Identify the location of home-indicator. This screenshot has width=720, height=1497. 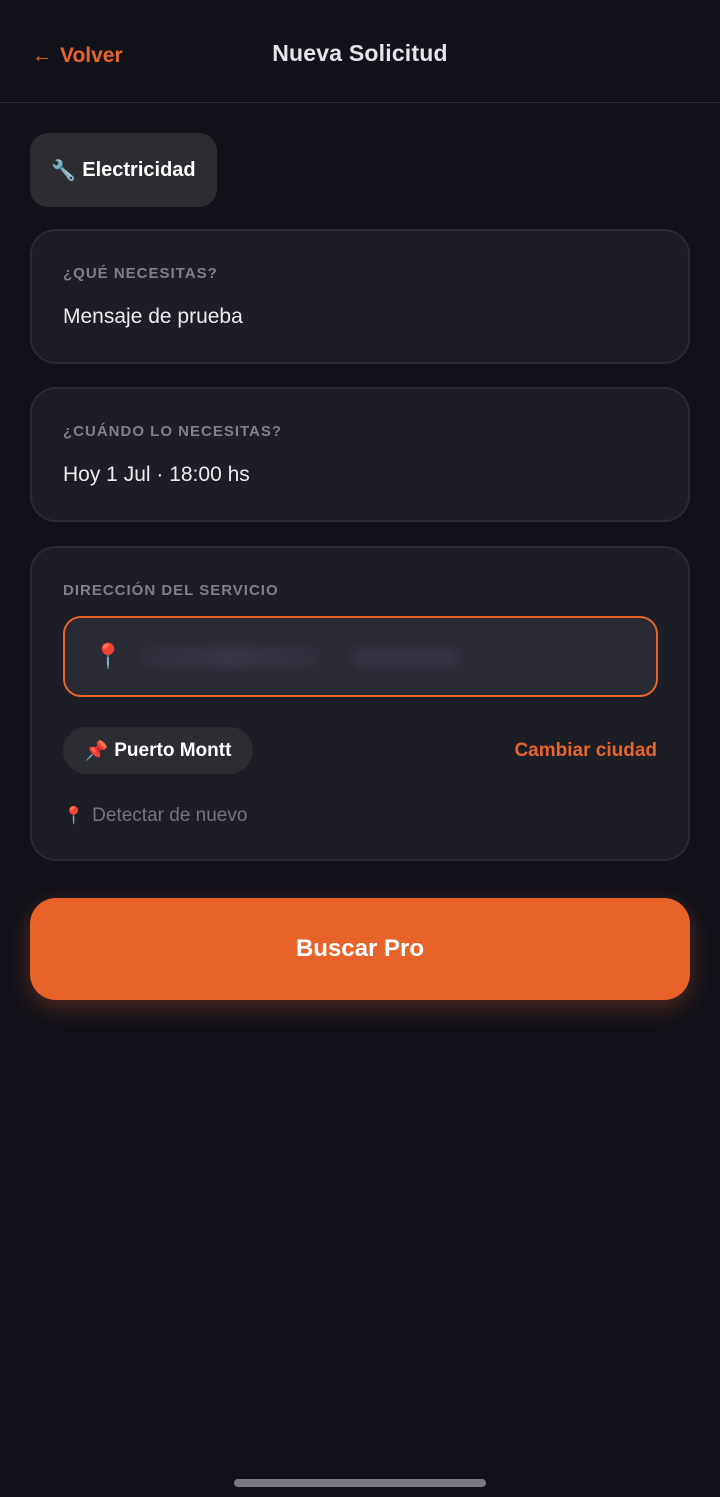
(360, 1483).